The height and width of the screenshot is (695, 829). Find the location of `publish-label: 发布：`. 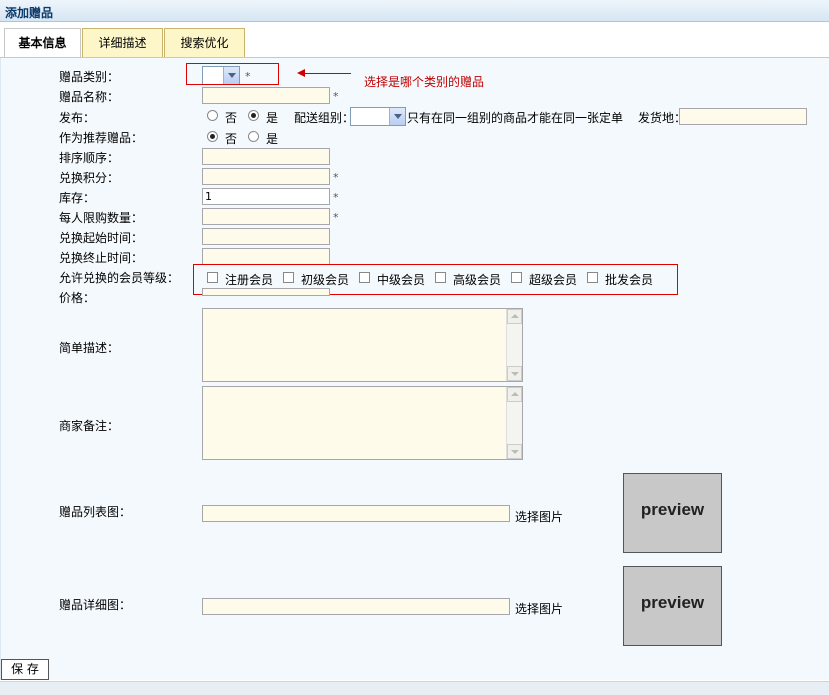

publish-label: 发布： is located at coordinates (77, 118).